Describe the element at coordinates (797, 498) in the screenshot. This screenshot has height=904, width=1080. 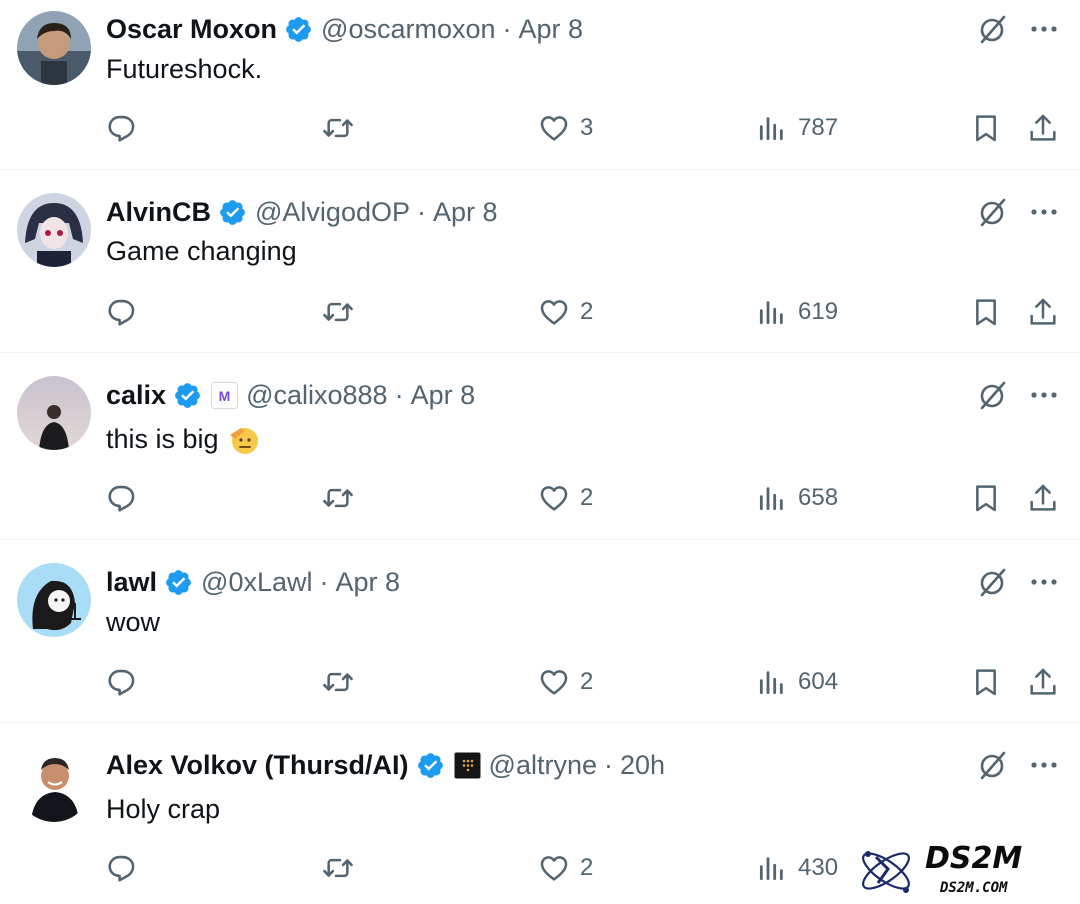
I see `views-button: 658` at that location.